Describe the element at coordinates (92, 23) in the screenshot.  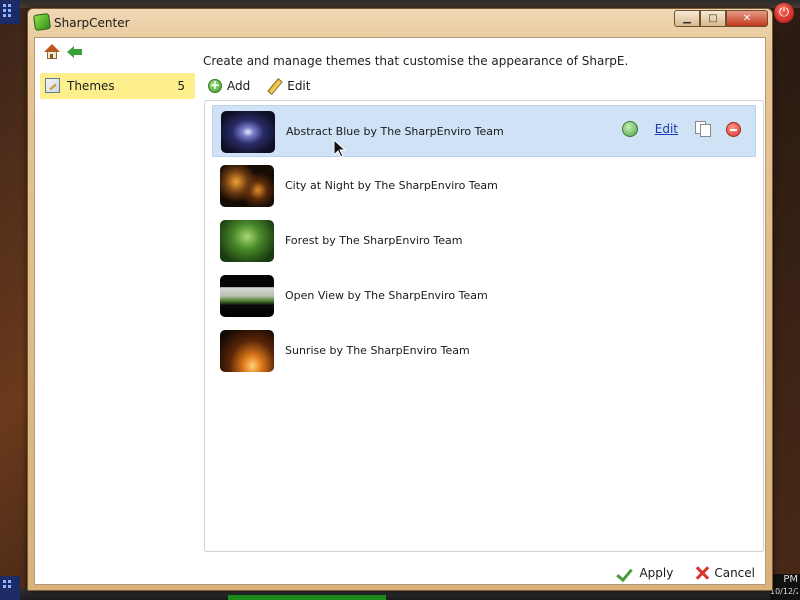
I see `window-title: SharpCenter` at that location.